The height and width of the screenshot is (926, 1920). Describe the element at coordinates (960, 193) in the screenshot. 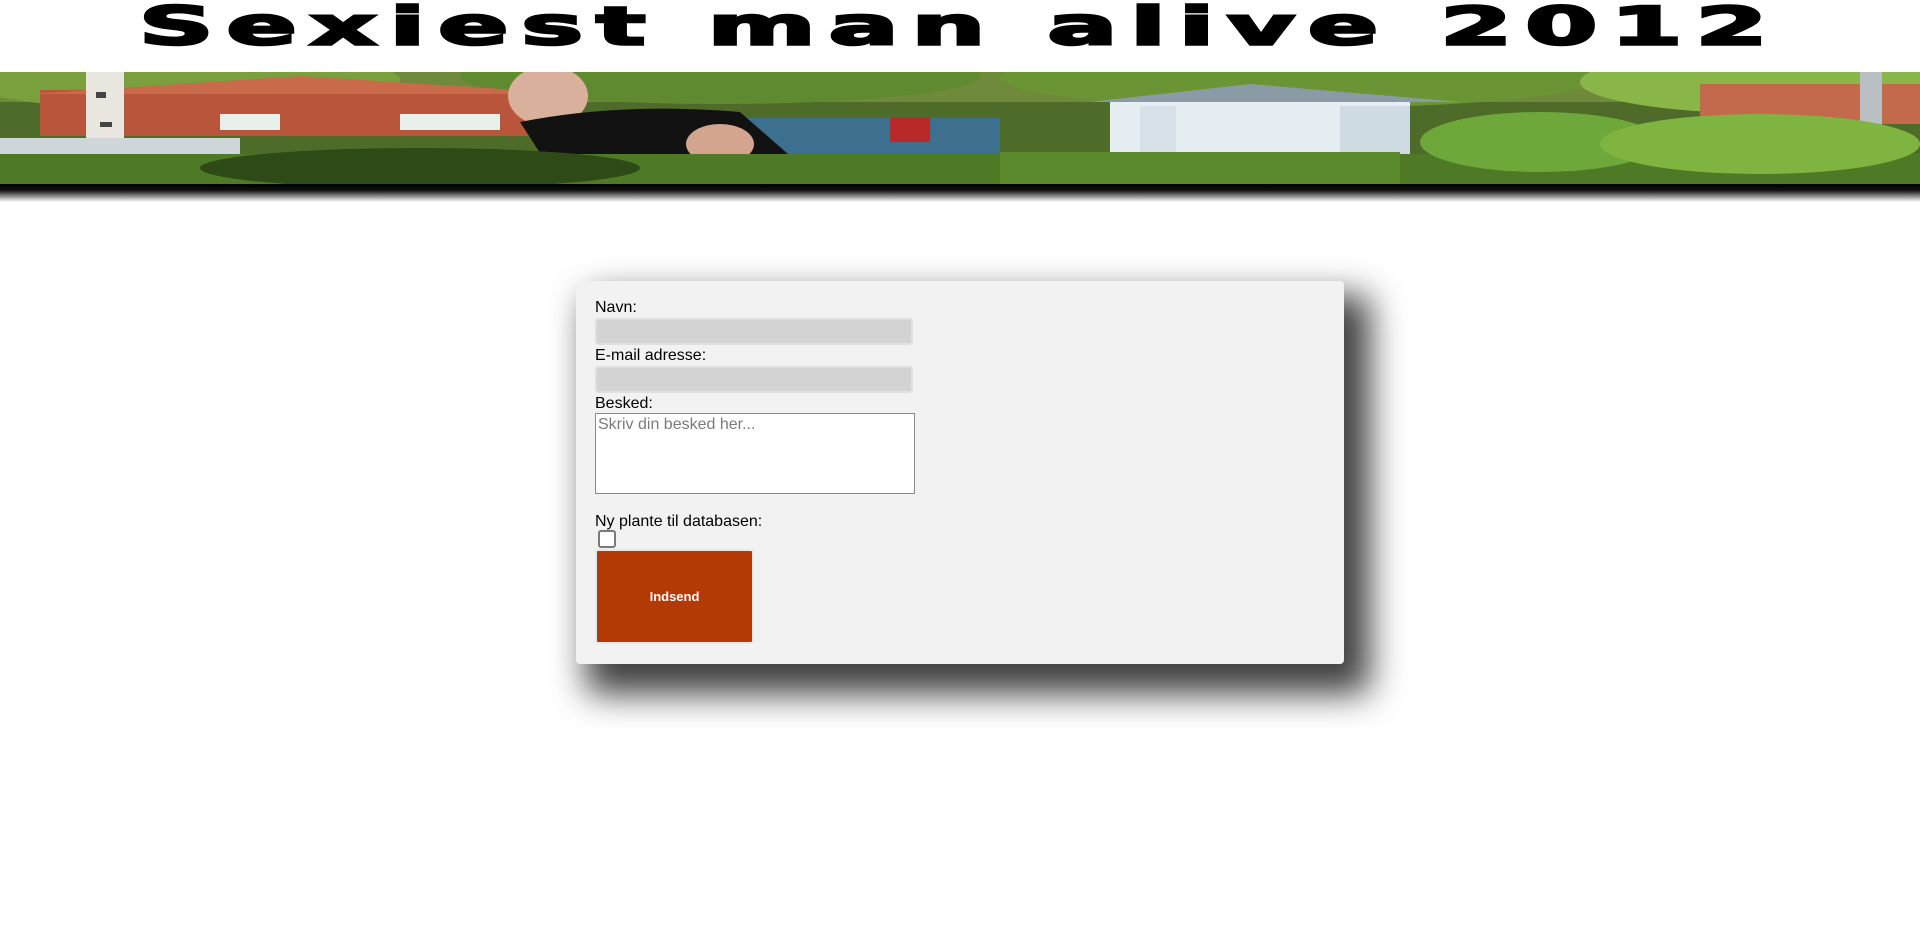

I see `banner-shadow` at that location.